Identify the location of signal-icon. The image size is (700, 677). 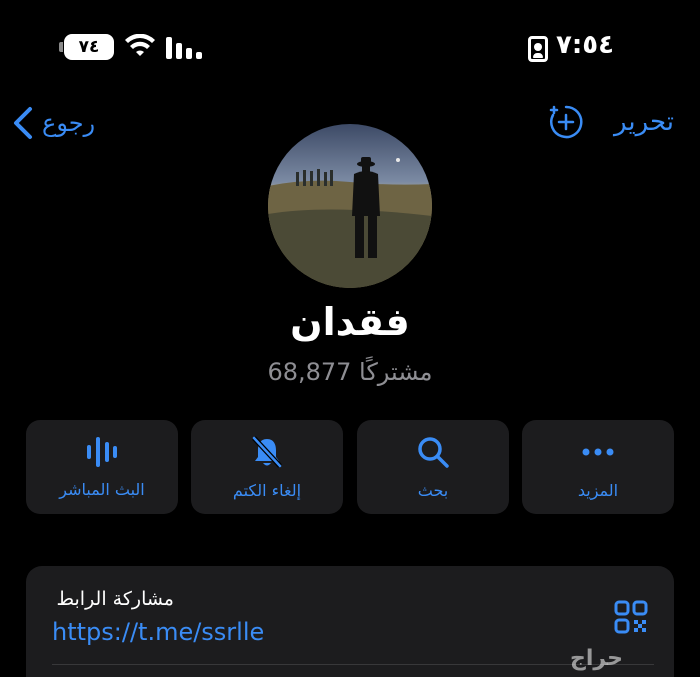
(184, 48).